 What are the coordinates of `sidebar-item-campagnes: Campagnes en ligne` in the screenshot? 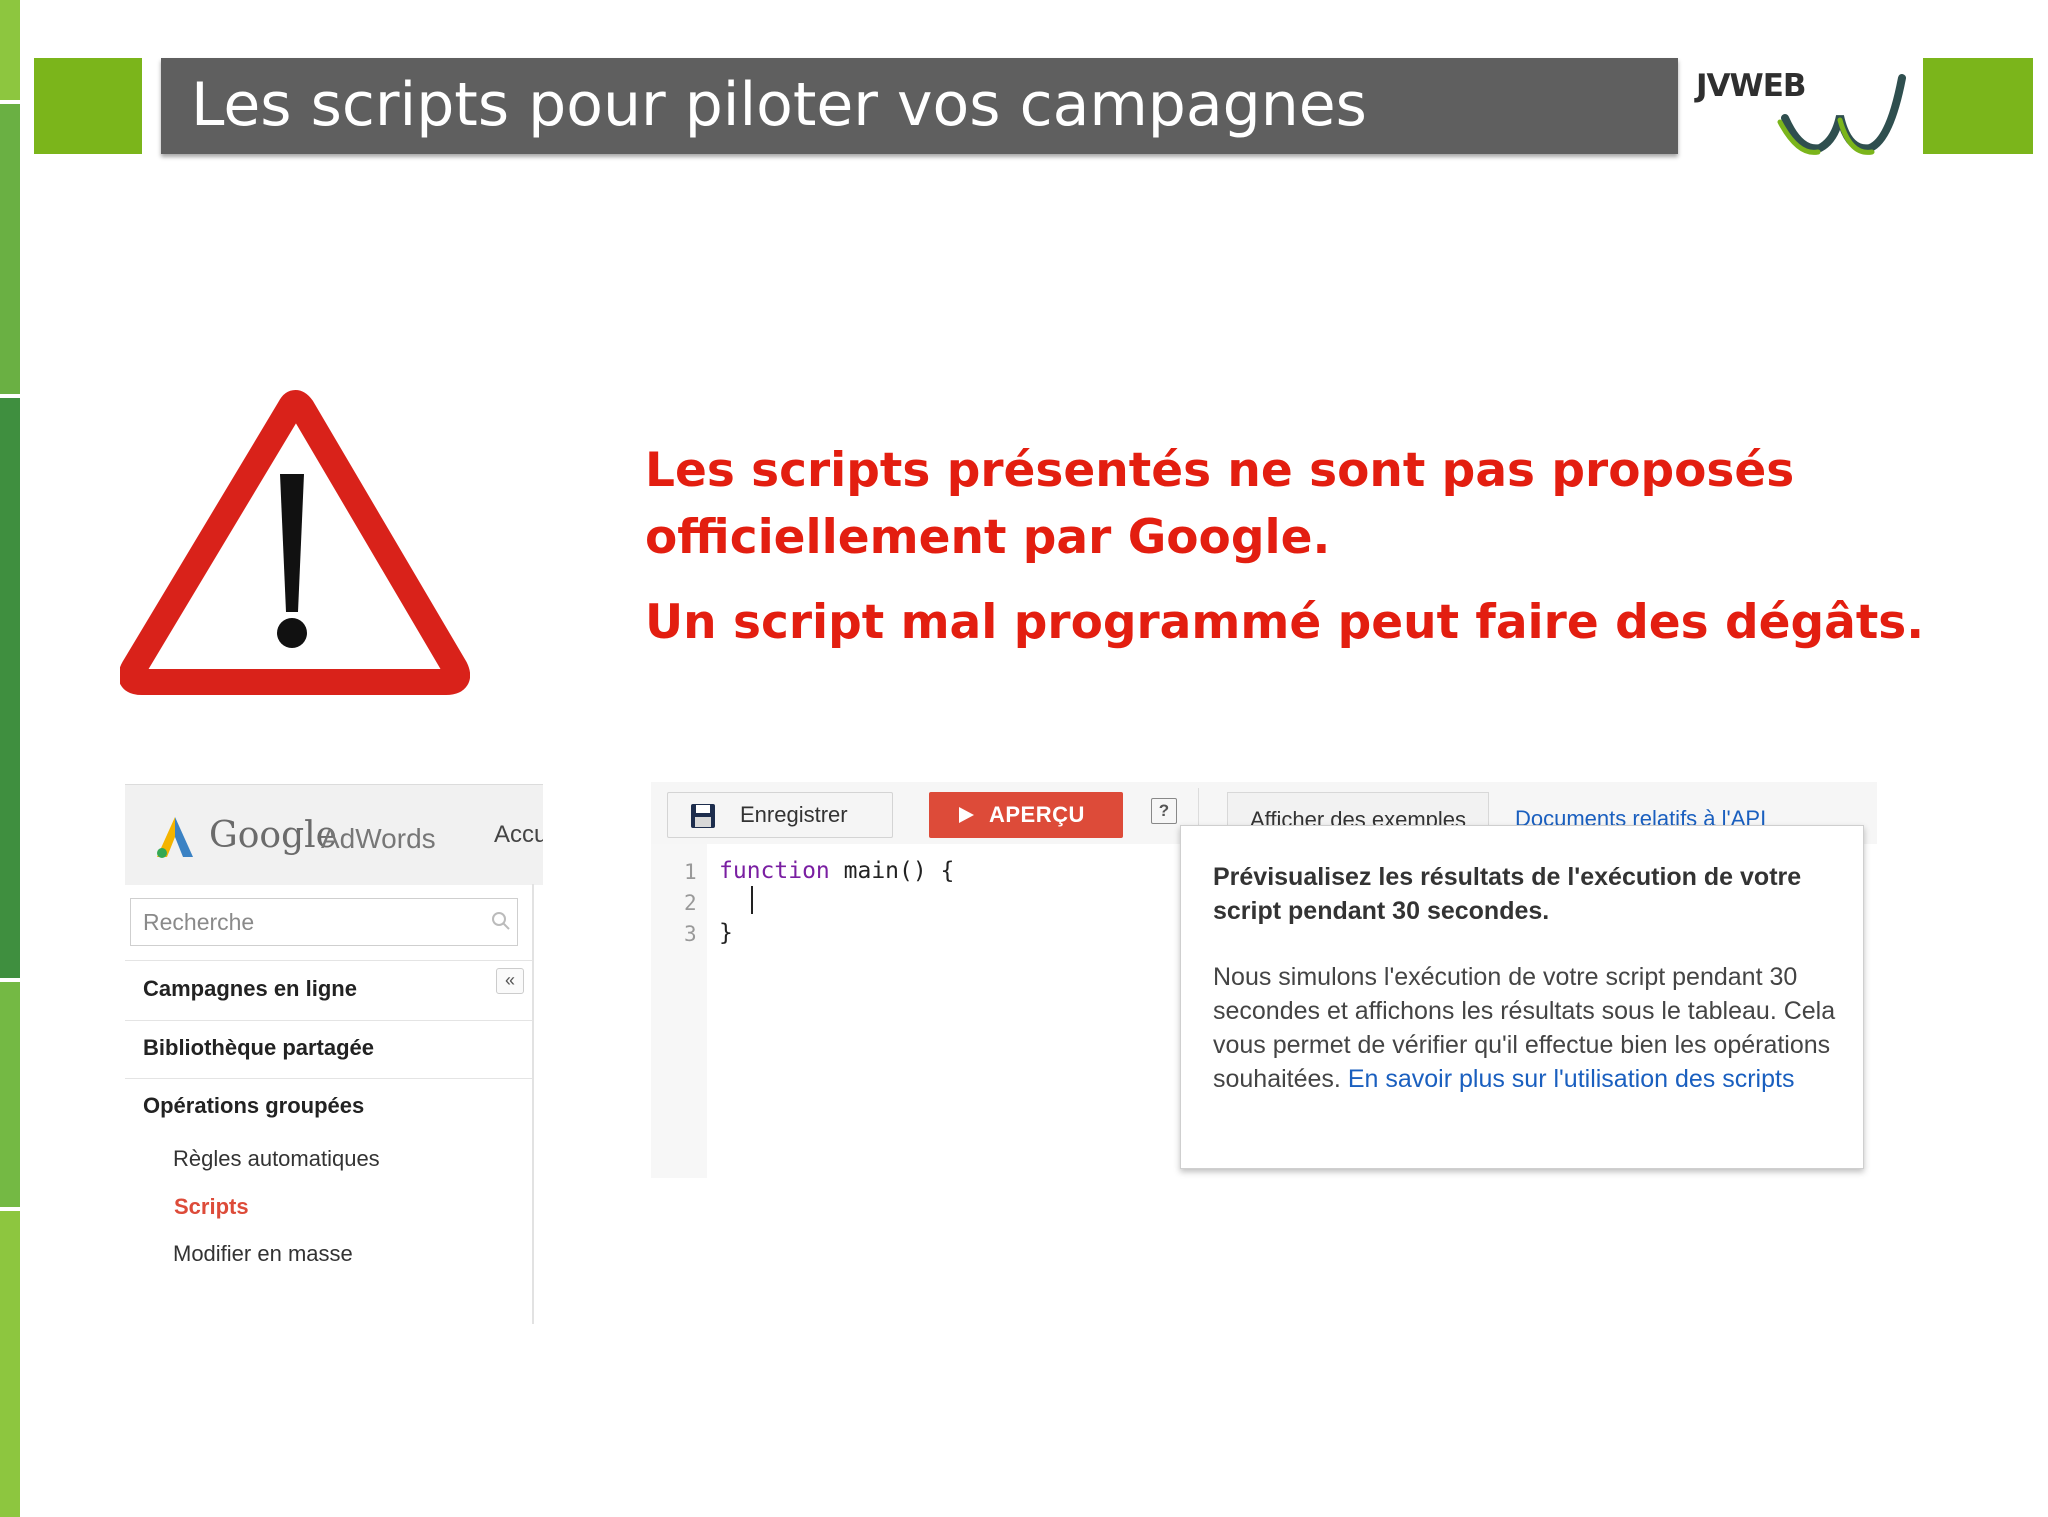 It's located at (250, 989).